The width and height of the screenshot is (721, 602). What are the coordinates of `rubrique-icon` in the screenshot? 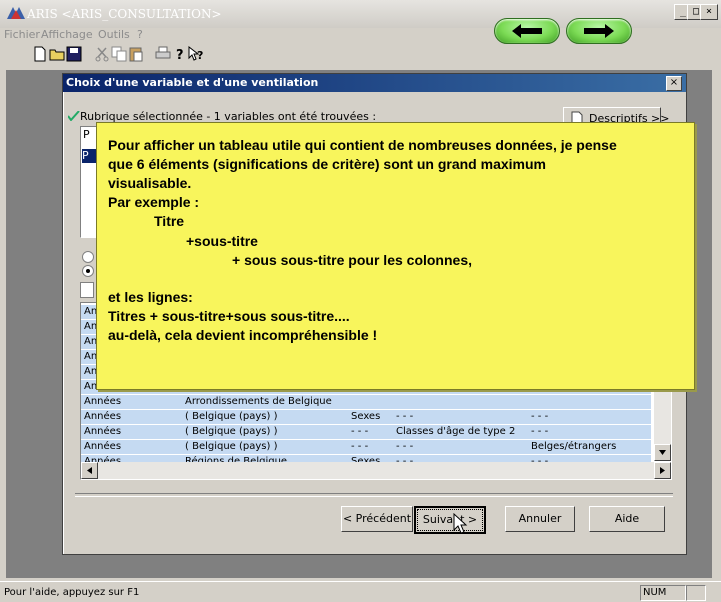 It's located at (74, 116).